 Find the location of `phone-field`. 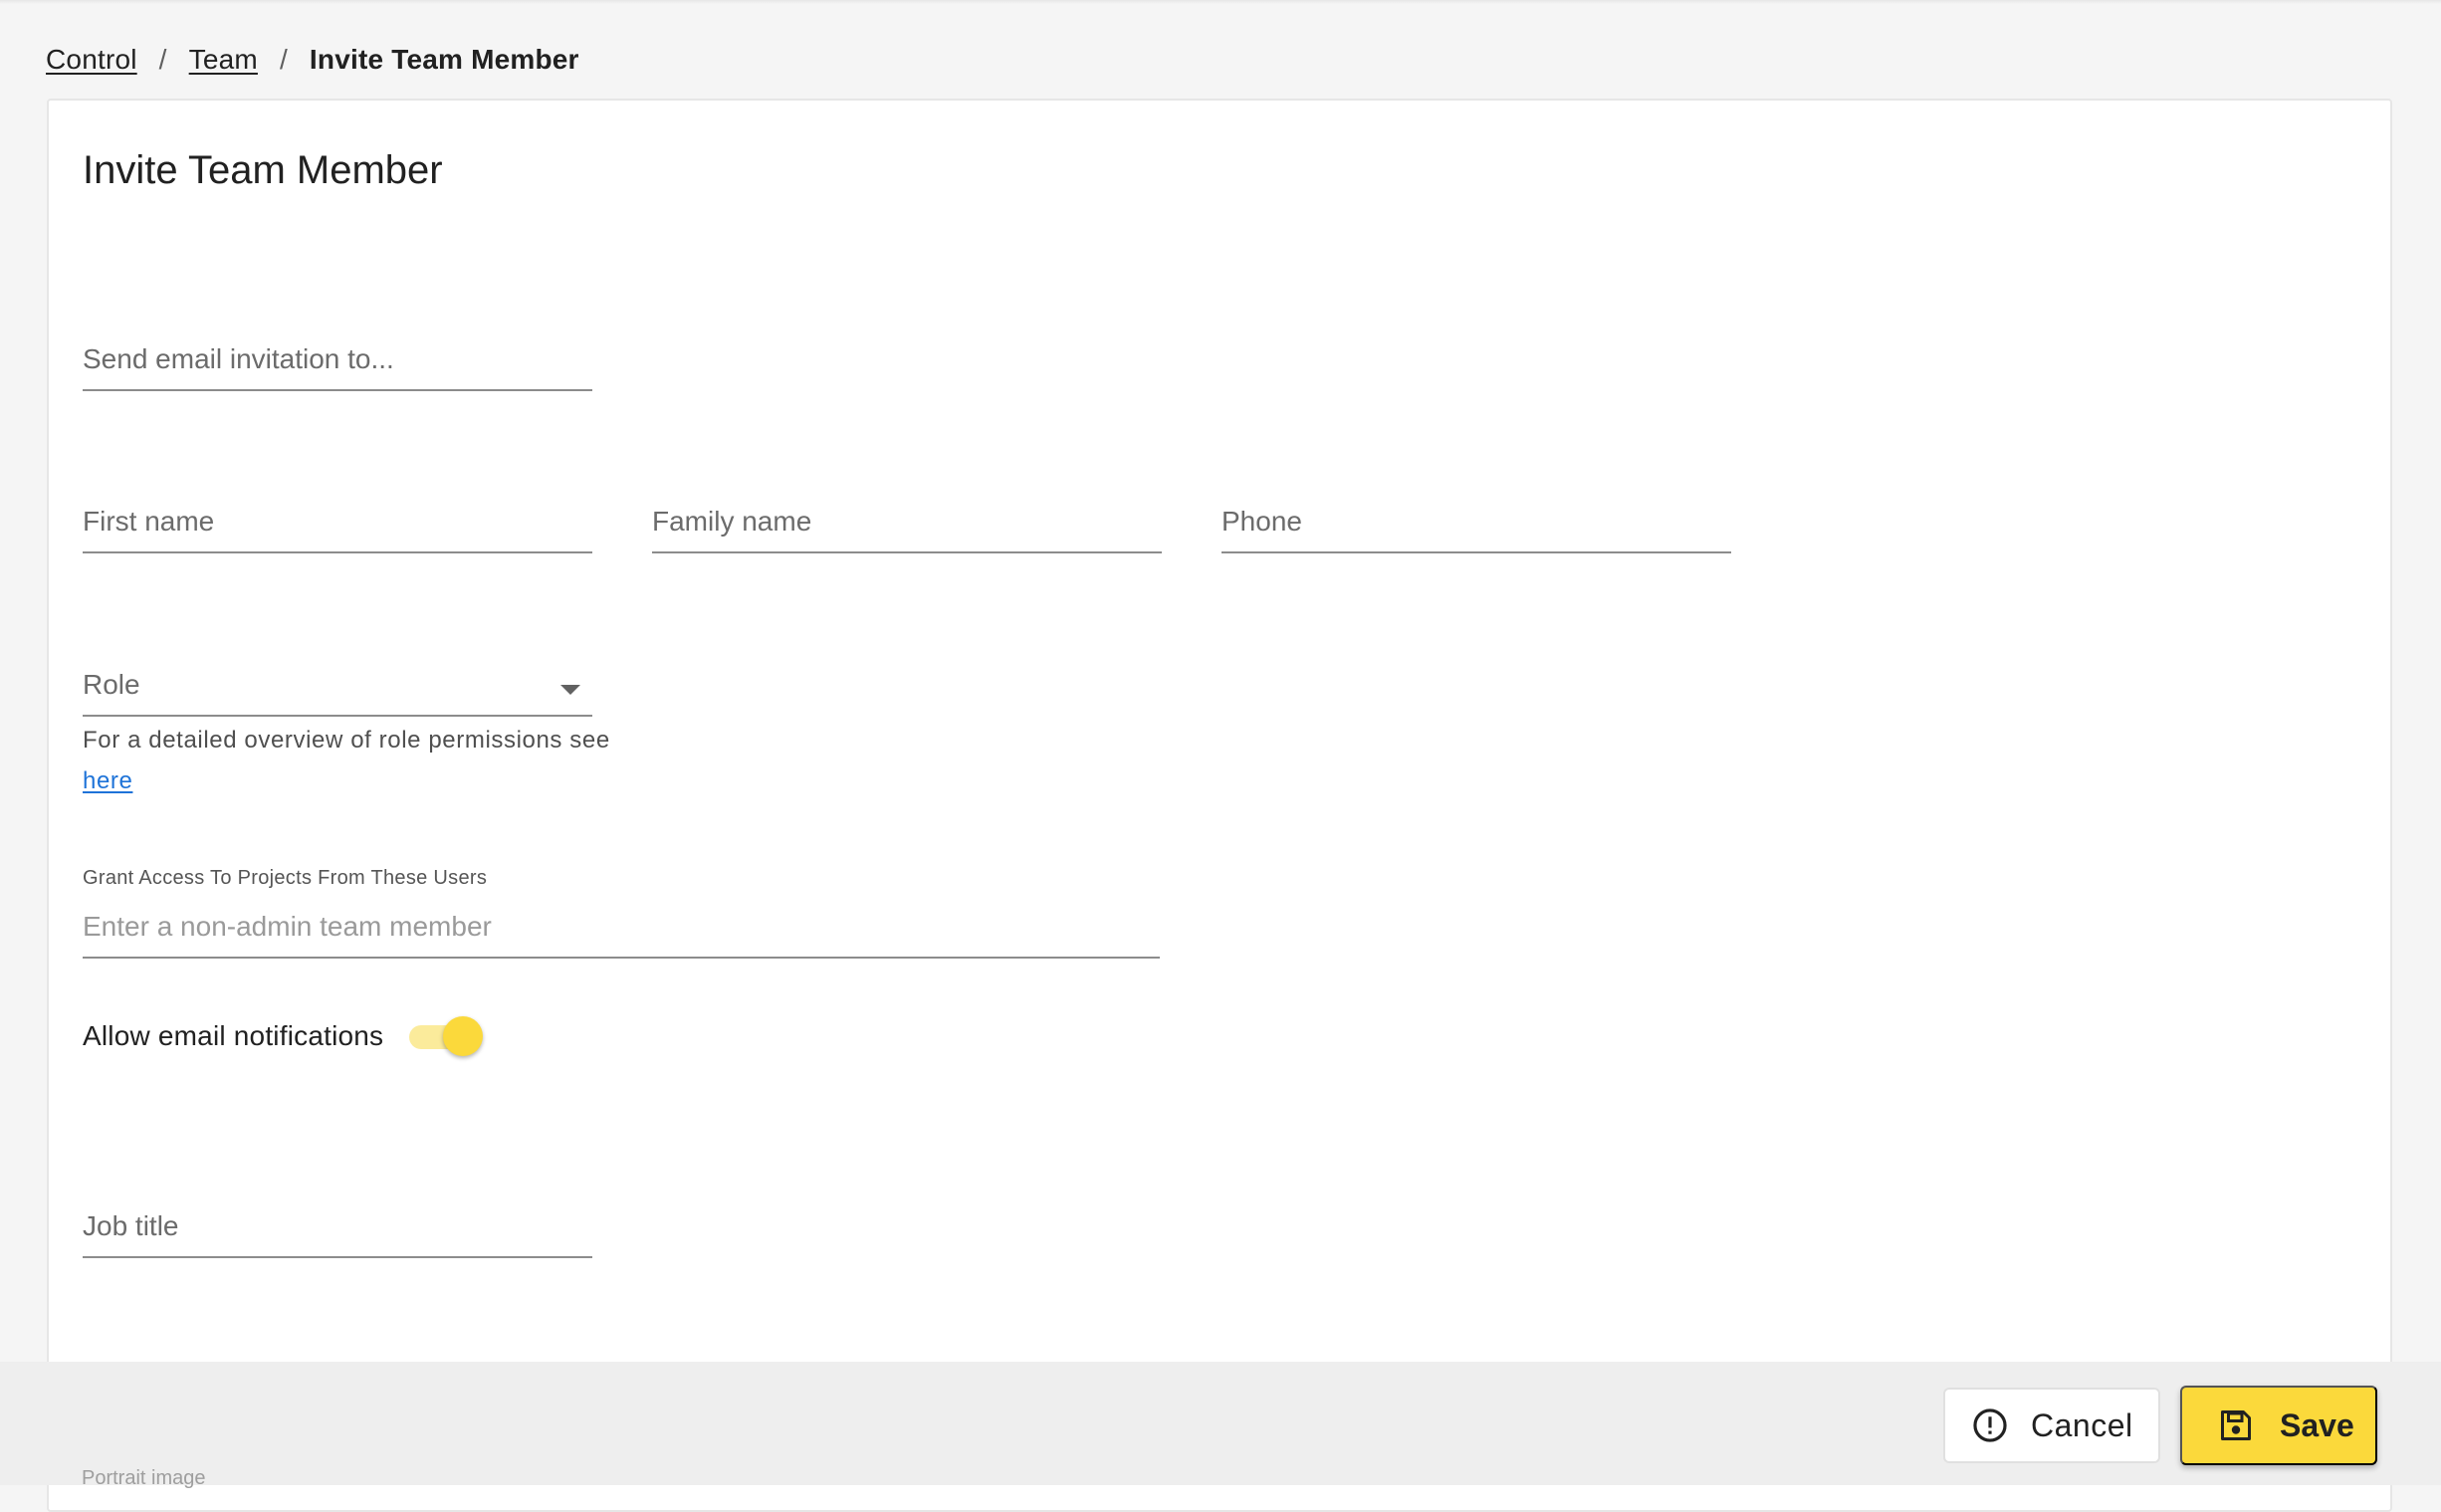

phone-field is located at coordinates (1476, 521).